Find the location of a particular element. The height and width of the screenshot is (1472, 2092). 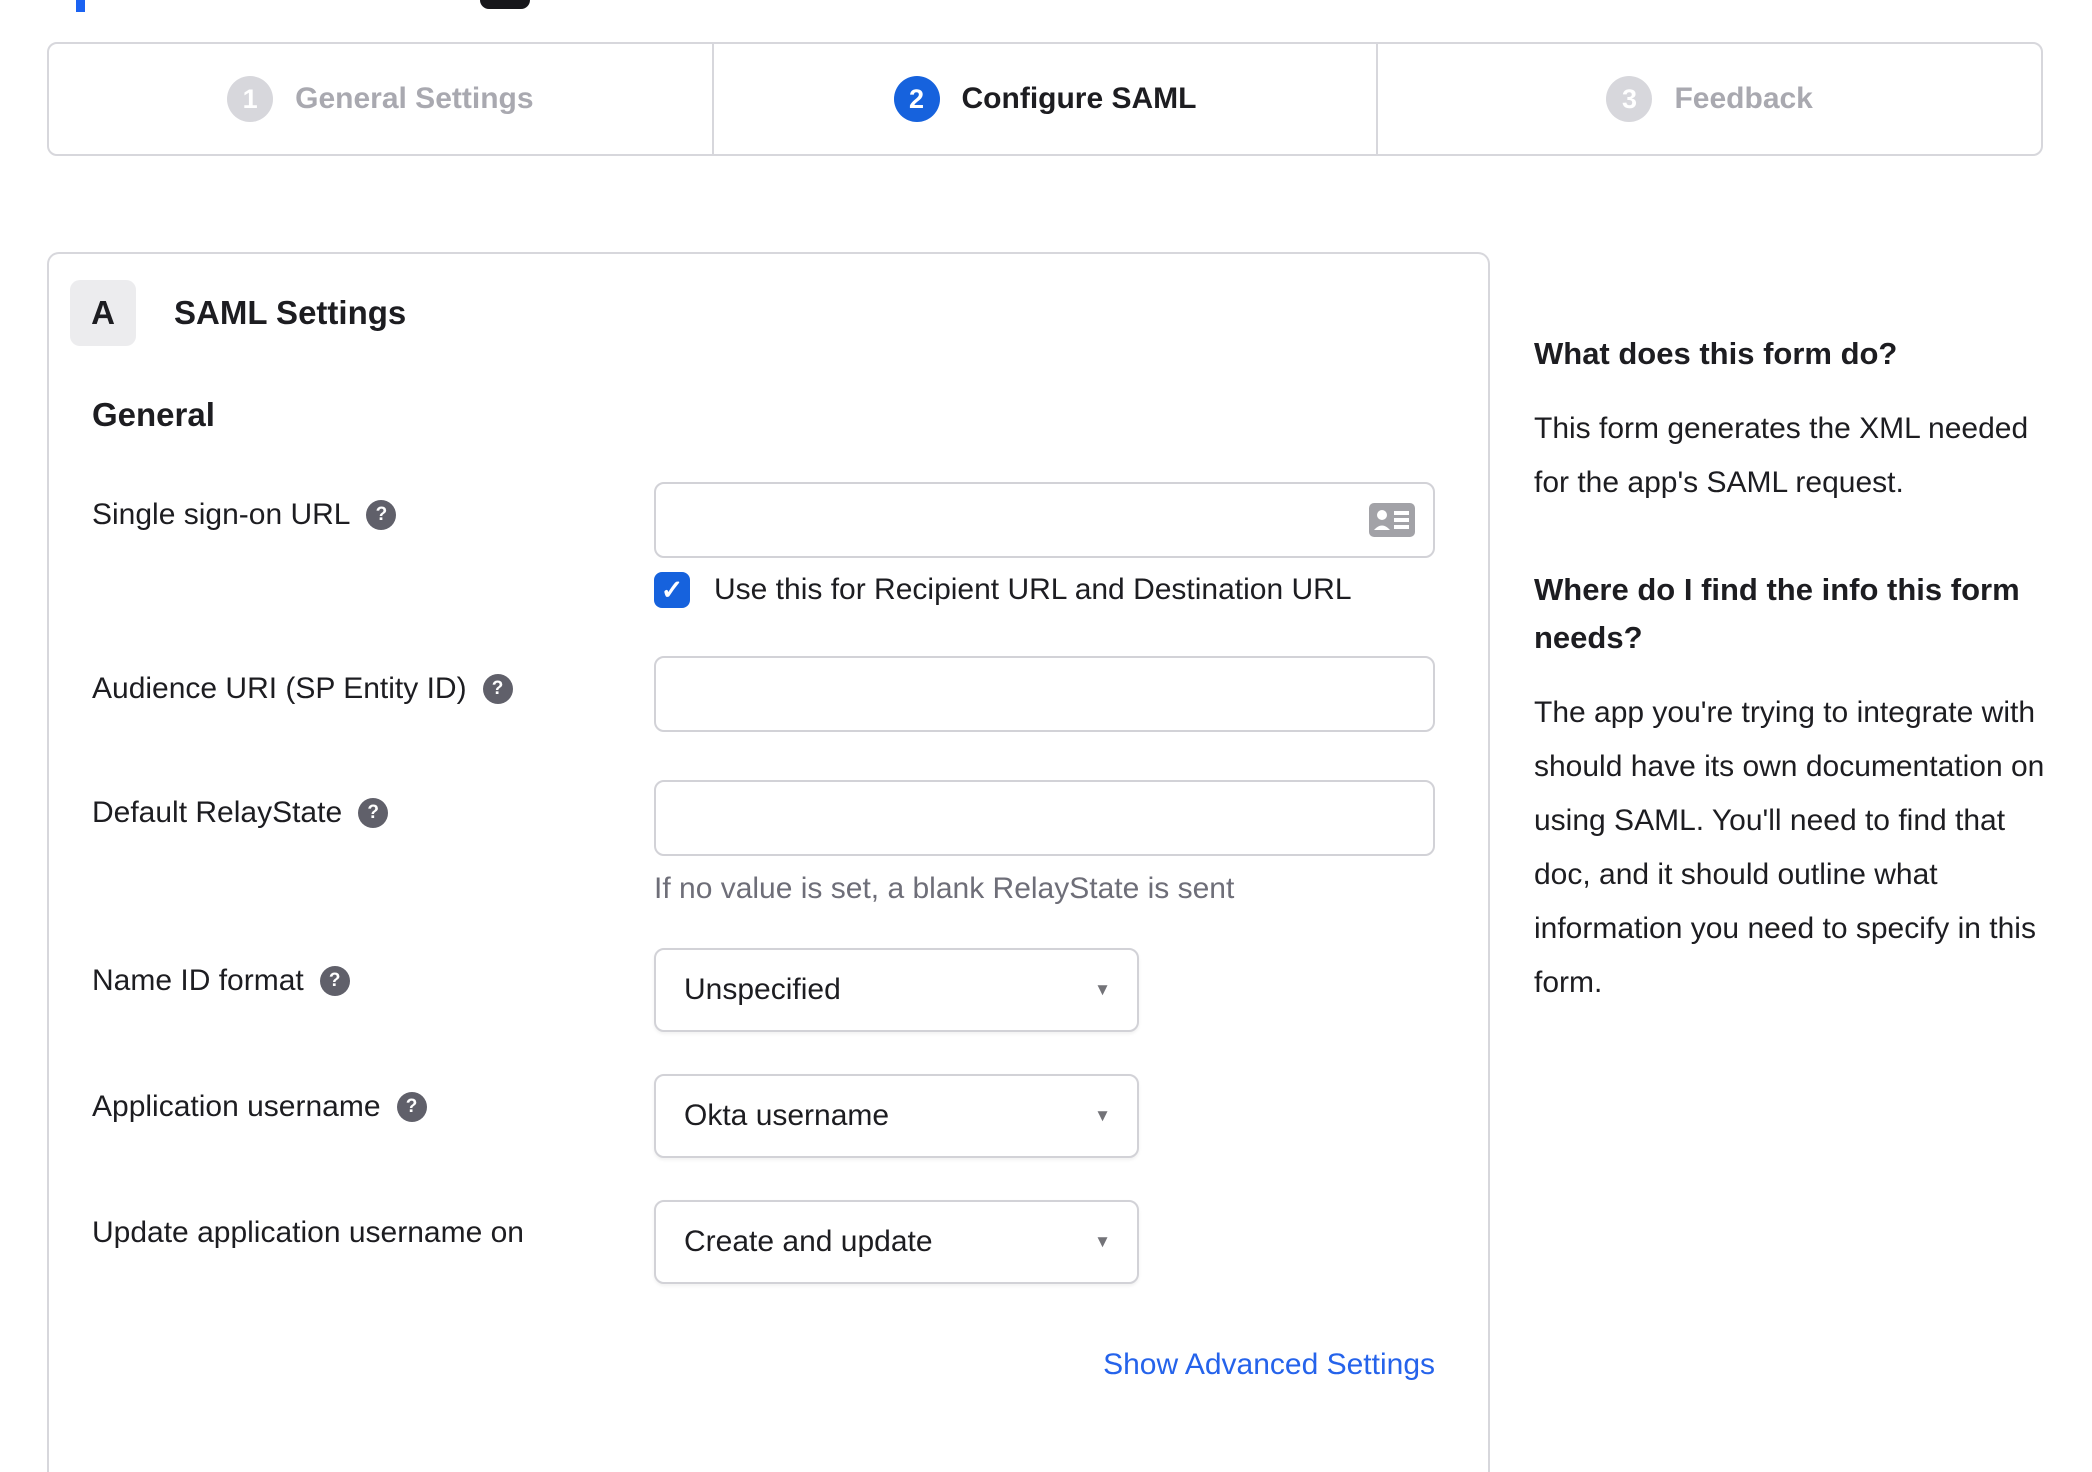

name-id-format-select: Unspecified ▼ is located at coordinates (896, 990).